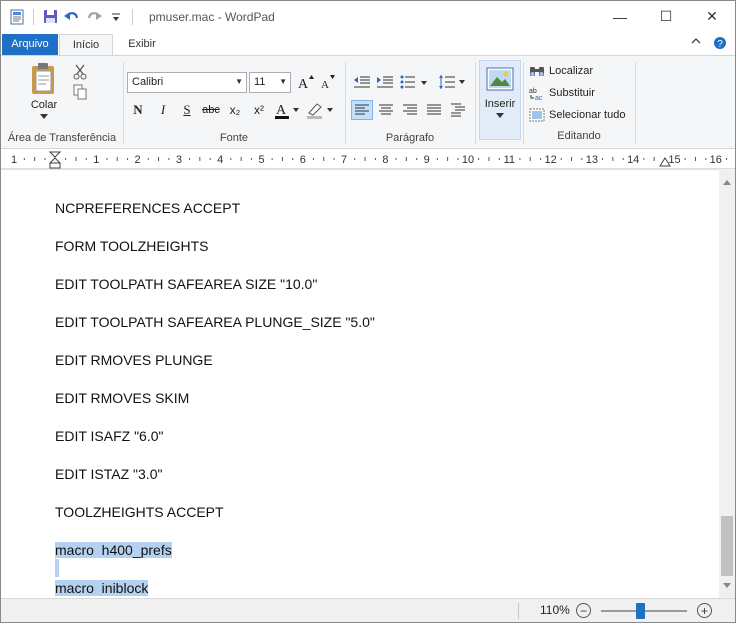  Describe the element at coordinates (116, 17) in the screenshot. I see `customize-qa-icon` at that location.